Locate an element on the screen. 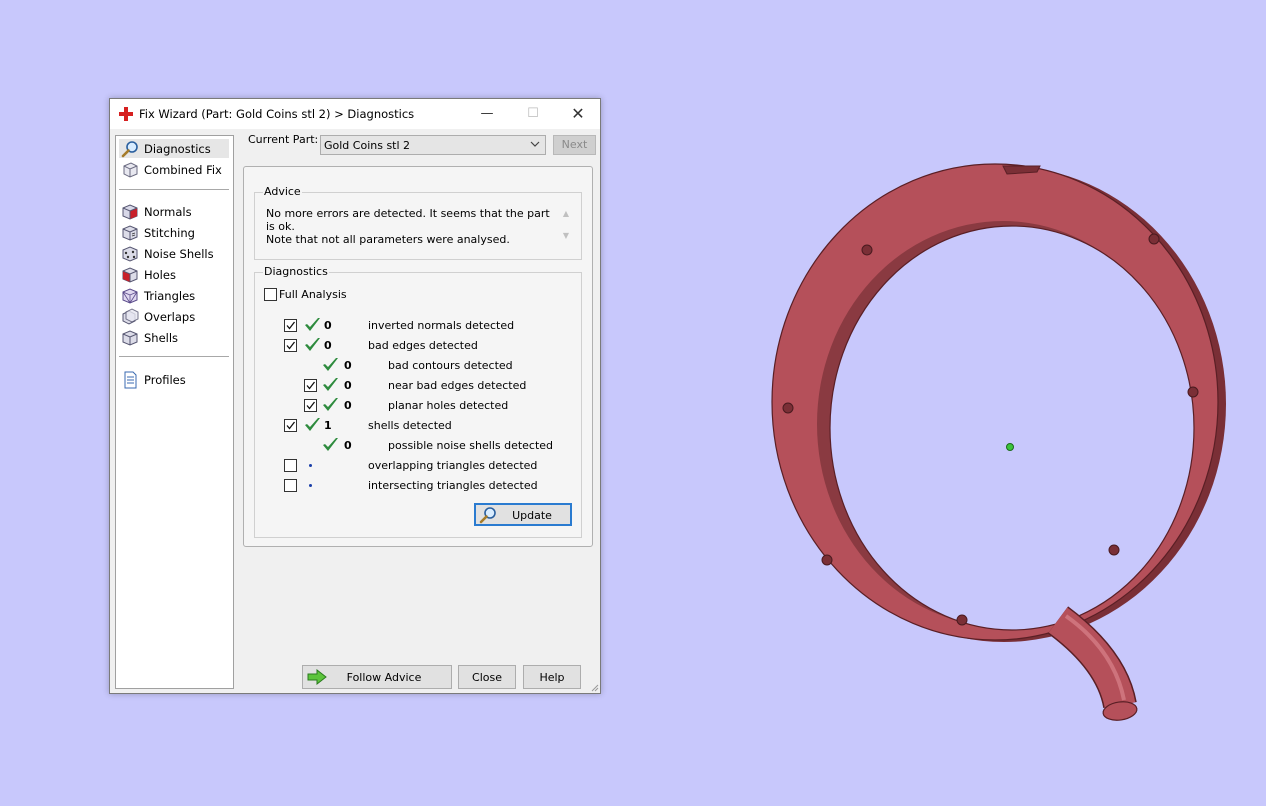 Image resolution: width=1266 pixels, height=806 pixels. diagnostic-row: 0 near bad edges detected is located at coordinates (418, 385).